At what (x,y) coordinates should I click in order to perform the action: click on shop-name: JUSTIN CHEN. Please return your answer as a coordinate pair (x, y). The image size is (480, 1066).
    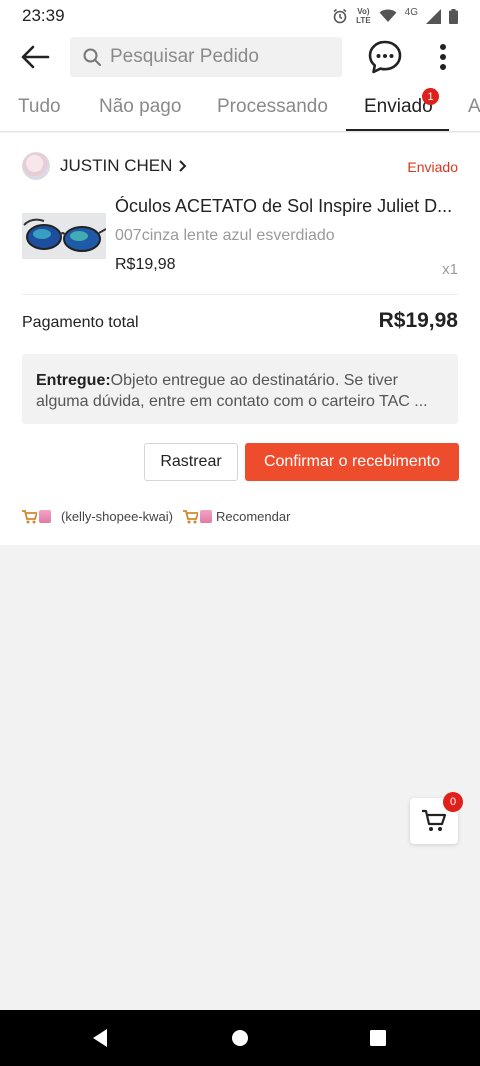
    Looking at the image, I should click on (116, 165).